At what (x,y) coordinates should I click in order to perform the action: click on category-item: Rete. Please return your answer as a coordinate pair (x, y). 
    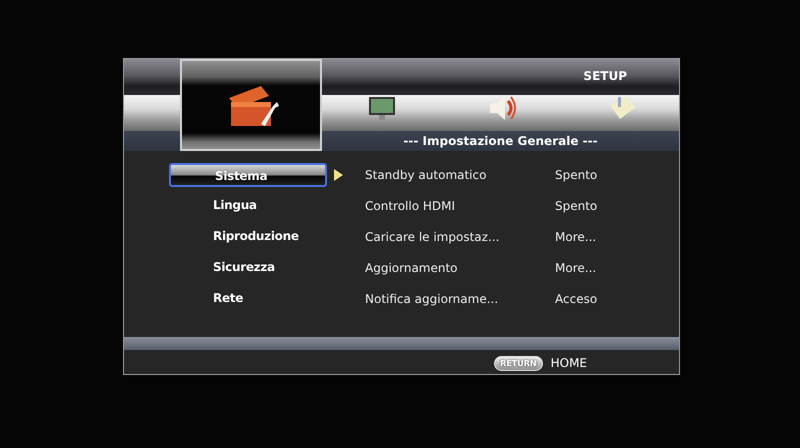
    Looking at the image, I should click on (248, 298).